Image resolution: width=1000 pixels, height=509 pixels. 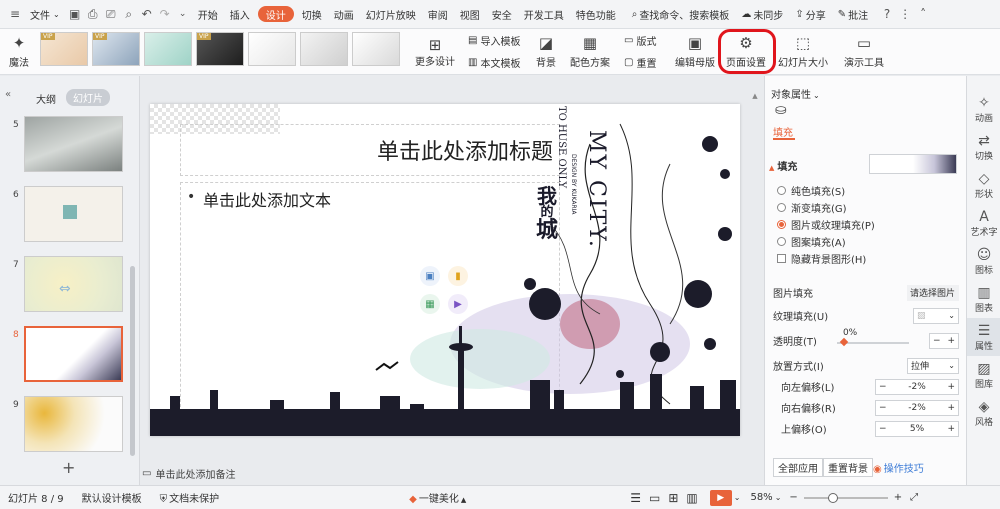 I want to click on pattern-fill-option: 图案填充(A), so click(x=826, y=241).